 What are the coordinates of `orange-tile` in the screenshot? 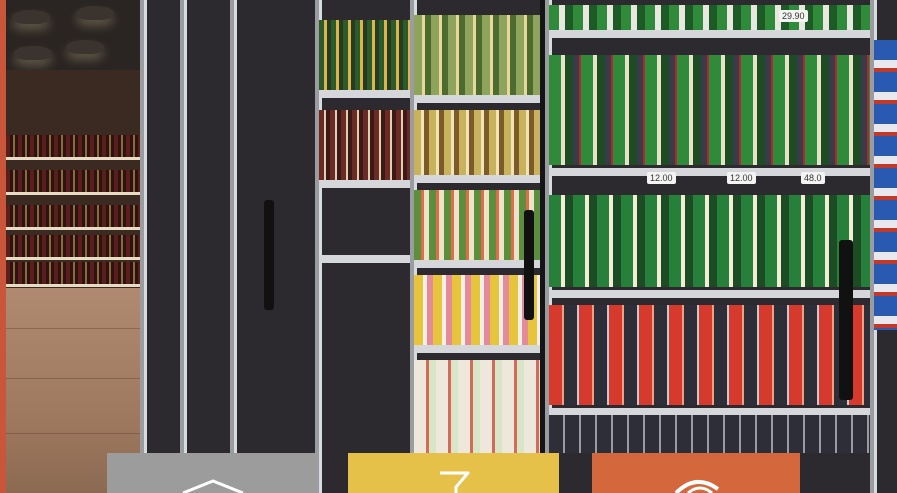 It's located at (696, 473).